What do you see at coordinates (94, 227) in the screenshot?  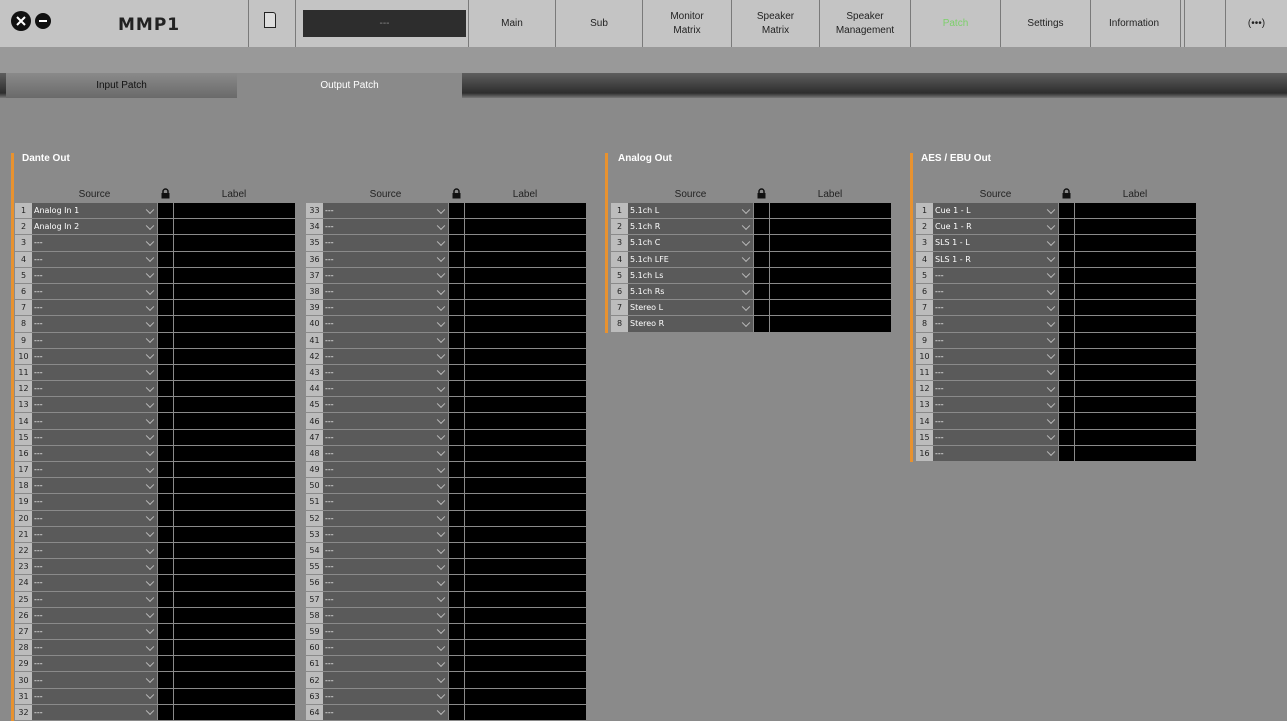 I see `source-select: Analog In 2` at bounding box center [94, 227].